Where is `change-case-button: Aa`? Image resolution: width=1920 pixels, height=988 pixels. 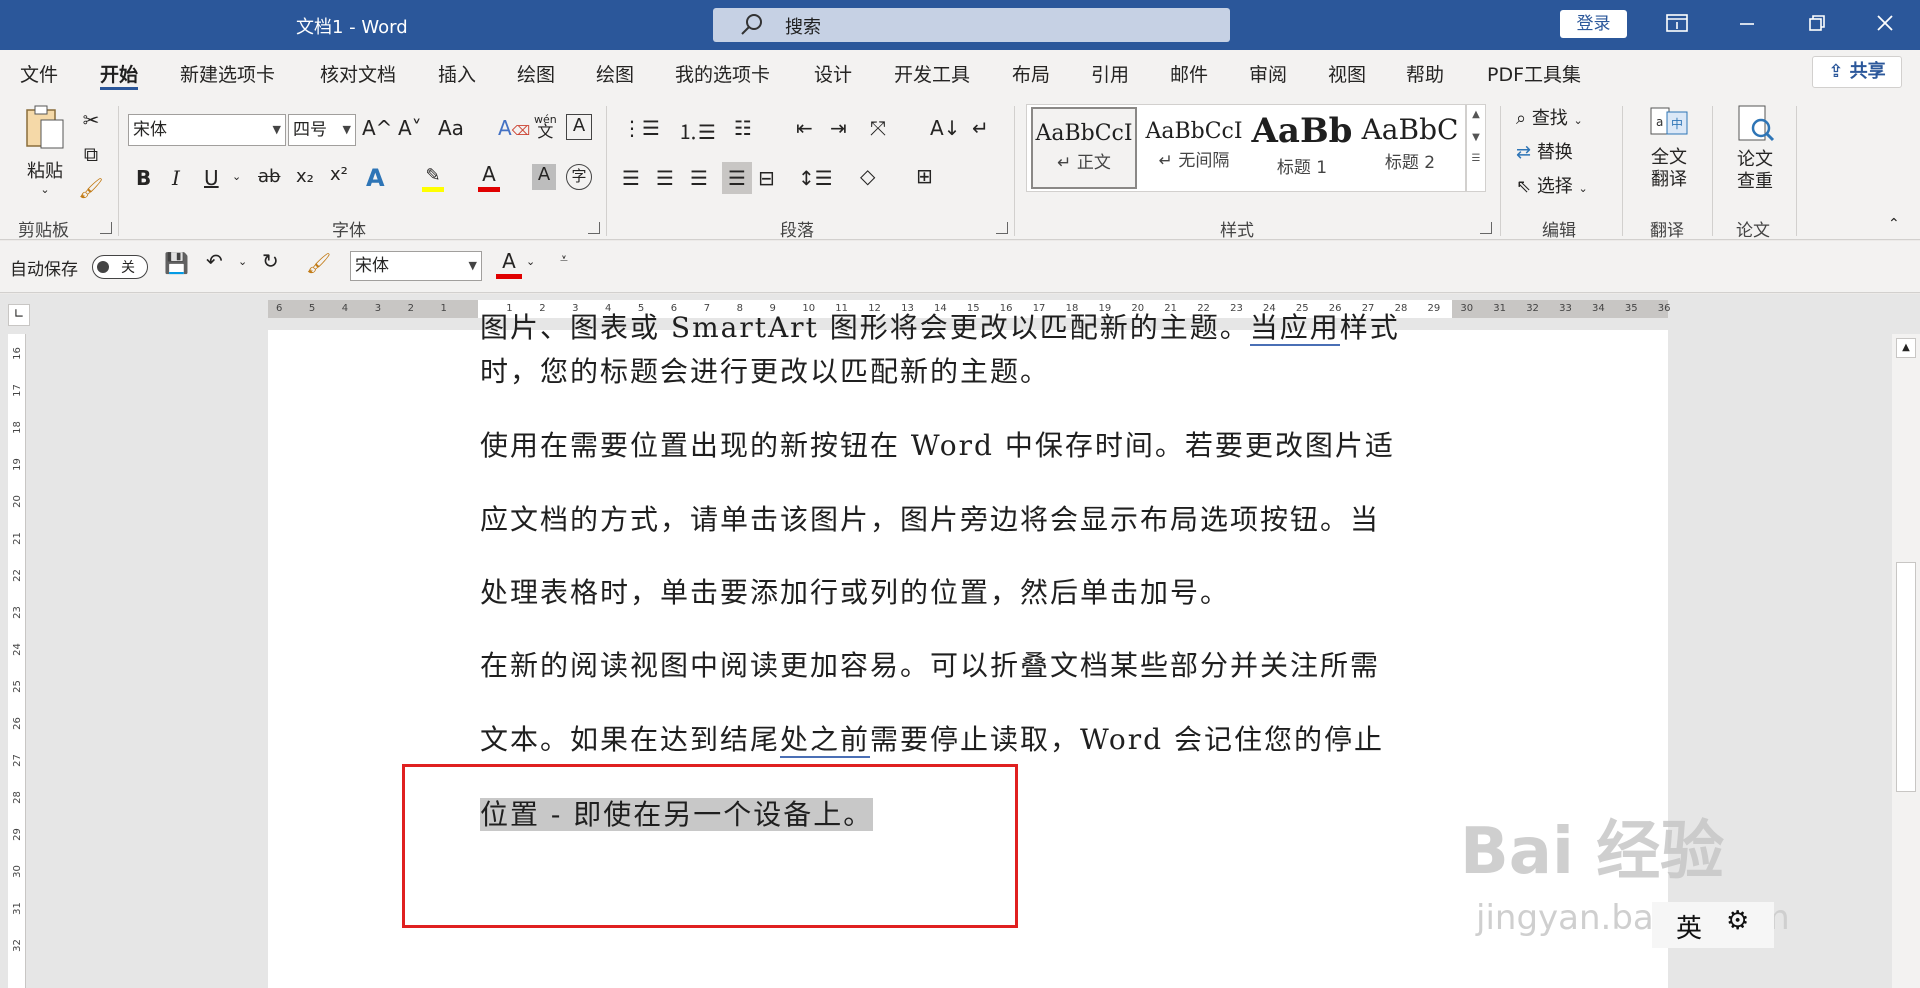 change-case-button: Aa is located at coordinates (451, 128).